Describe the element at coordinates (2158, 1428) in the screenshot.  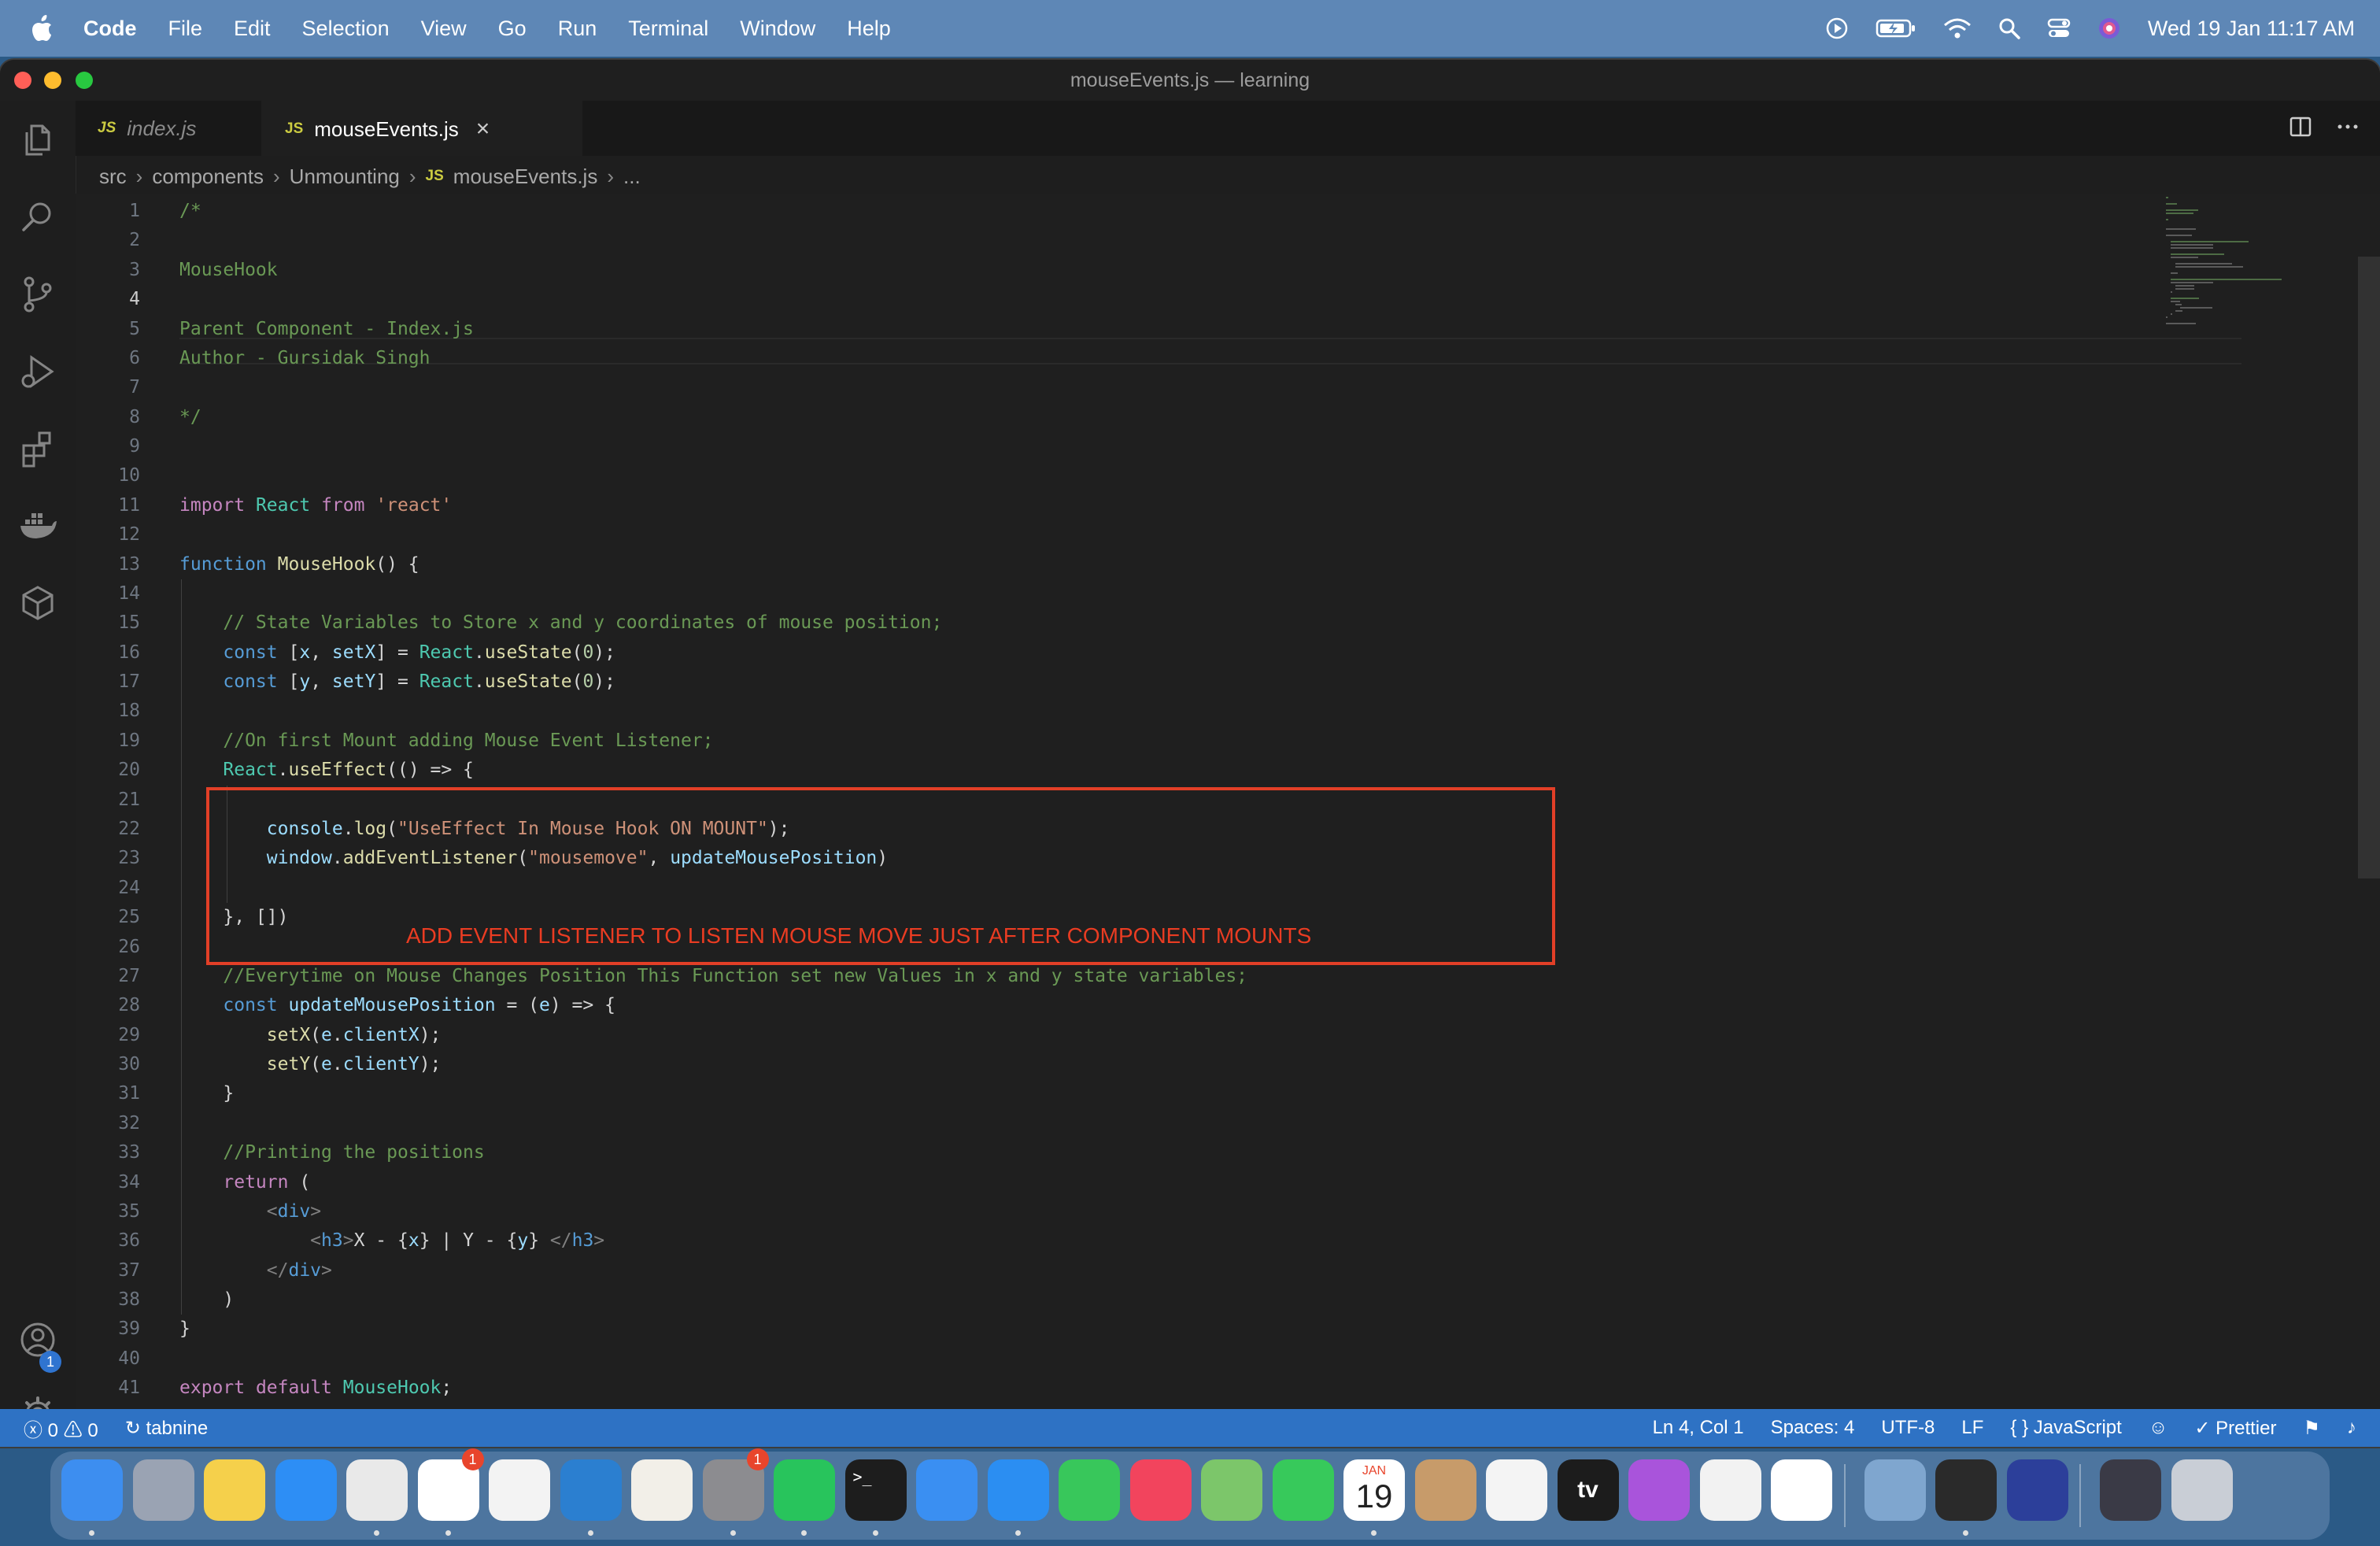
I see `copilot-icon: ☺` at that location.